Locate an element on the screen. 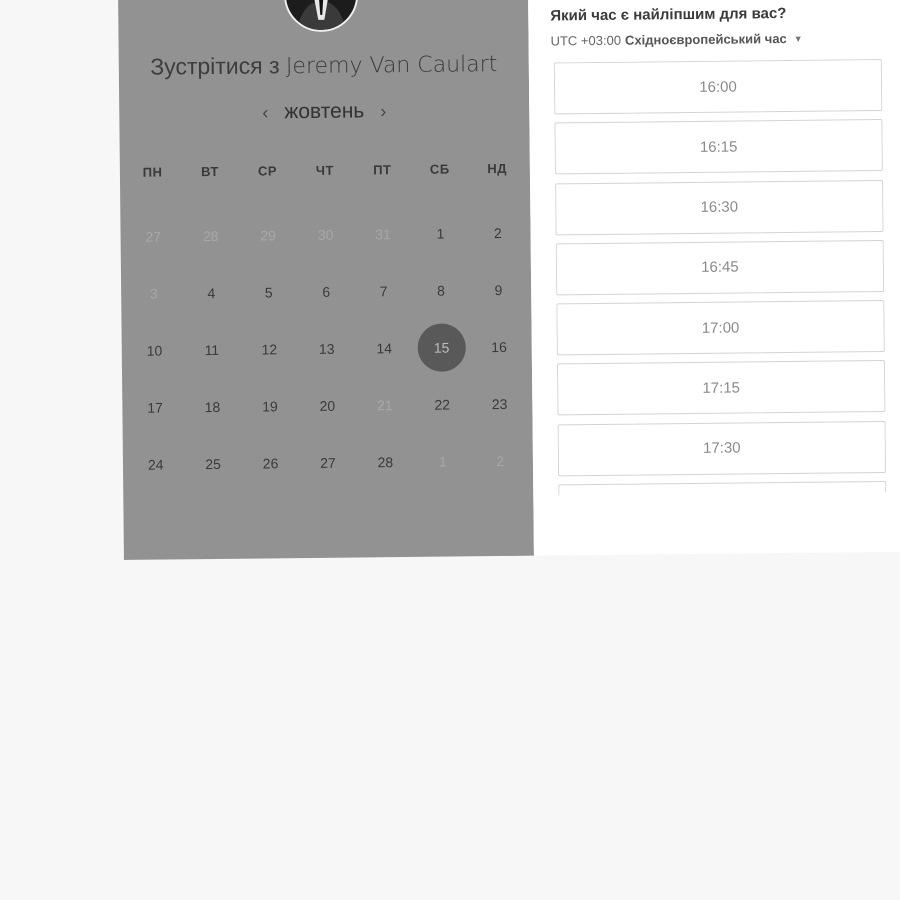  calendar-day-number: 6 is located at coordinates (326, 291).